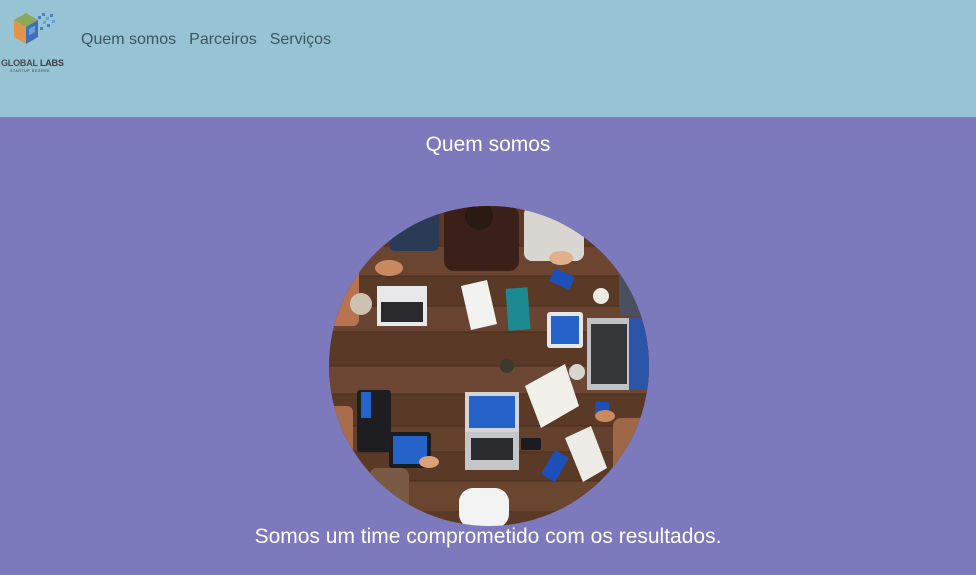 The height and width of the screenshot is (575, 976). What do you see at coordinates (128, 40) in the screenshot?
I see `nav-link-quem-somos: Quem somos` at bounding box center [128, 40].